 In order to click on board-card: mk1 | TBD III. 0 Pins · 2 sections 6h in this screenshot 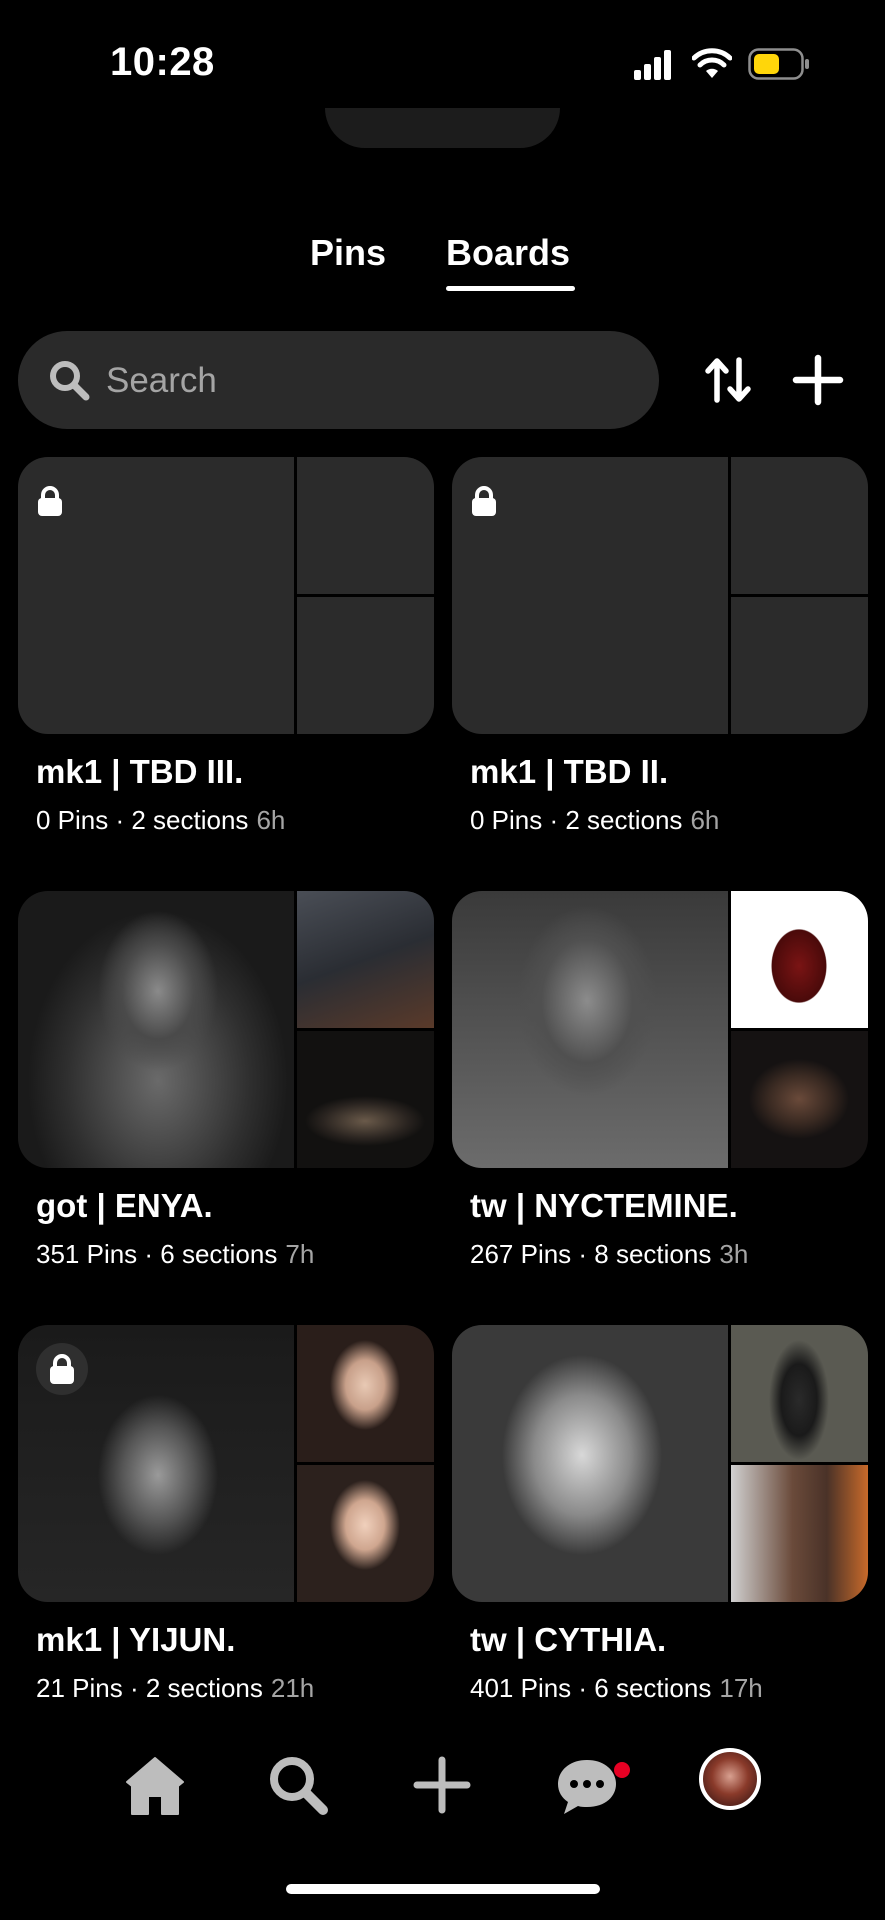, I will do `click(226, 646)`.